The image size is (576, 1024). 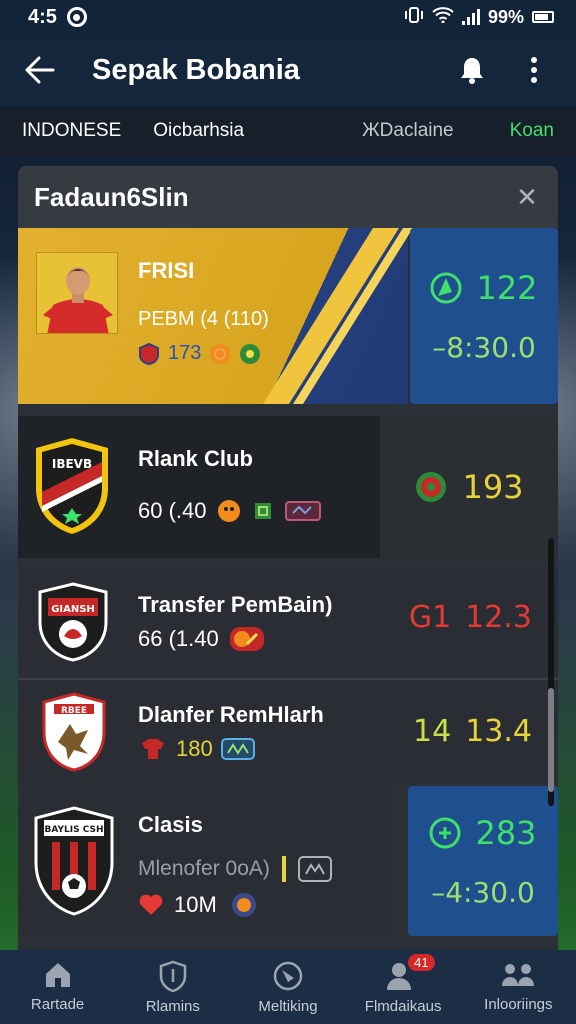 I want to click on nav-item-home: Rartade, so click(x=58, y=986).